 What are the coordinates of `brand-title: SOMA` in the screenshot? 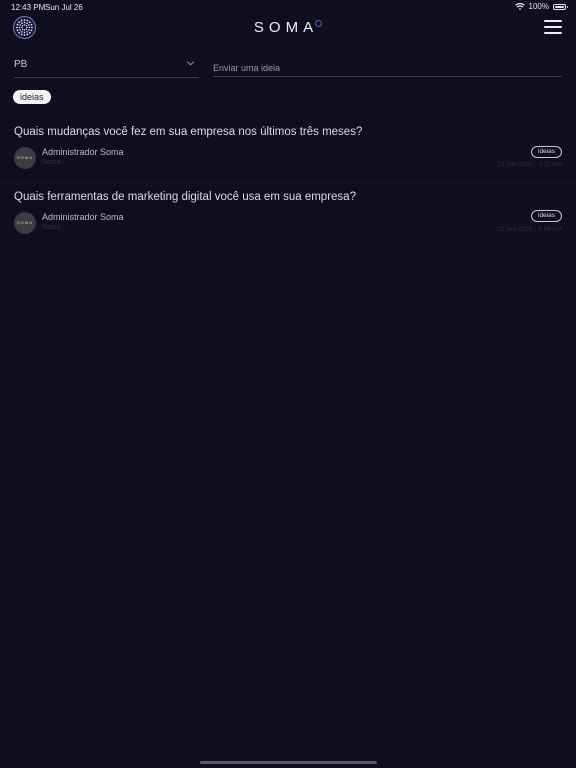 It's located at (288, 27).